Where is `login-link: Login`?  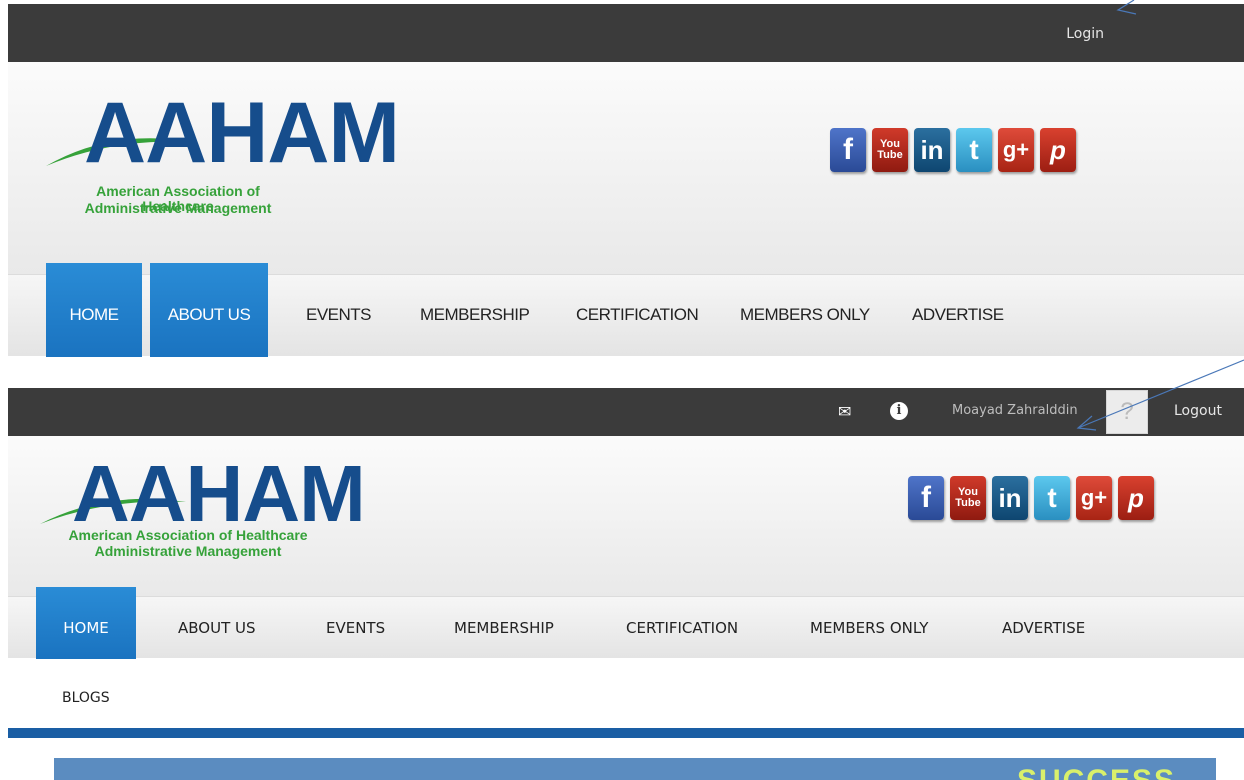
login-link: Login is located at coordinates (1085, 34).